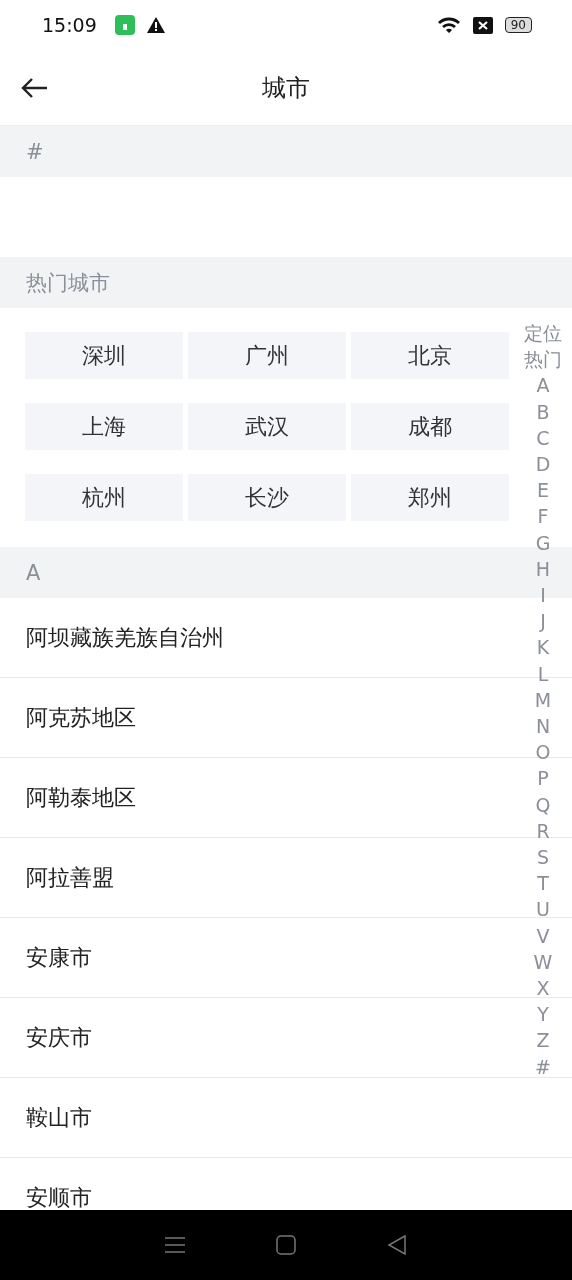  I want to click on home-icon, so click(286, 1245).